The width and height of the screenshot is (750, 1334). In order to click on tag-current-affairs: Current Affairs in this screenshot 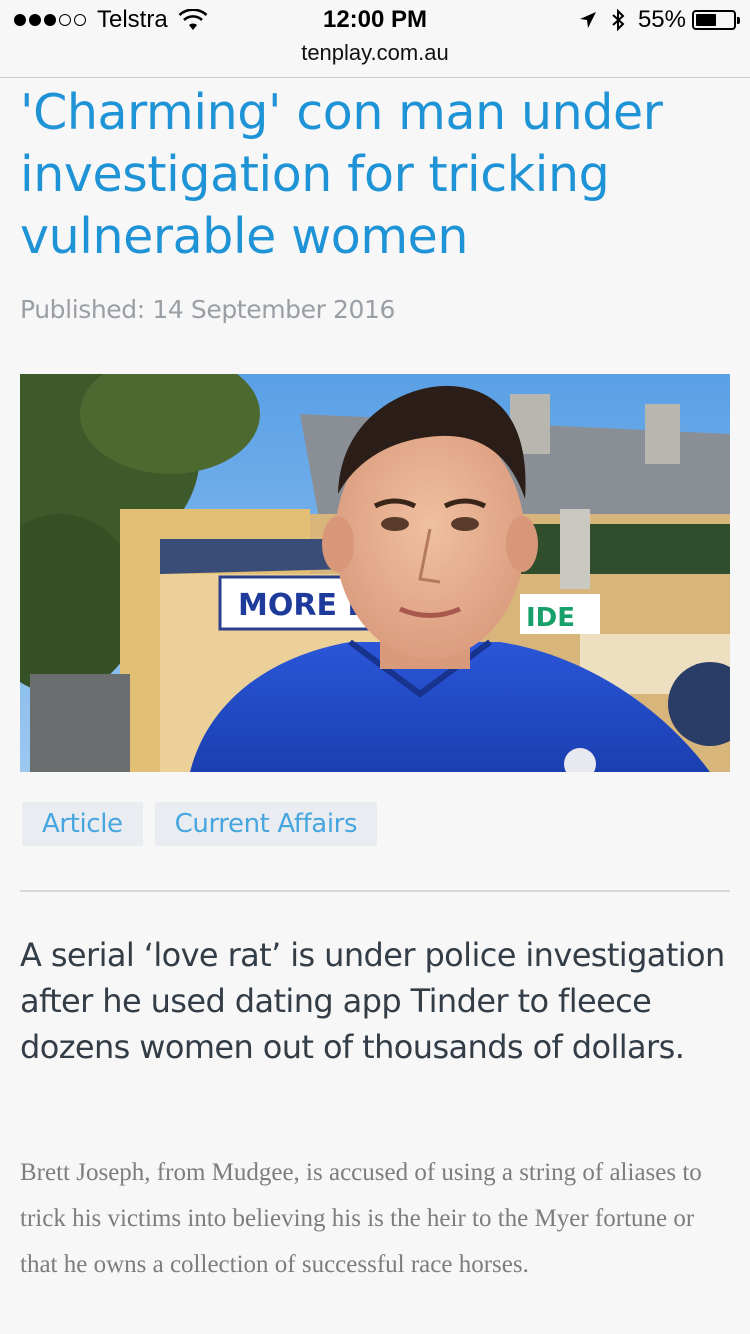, I will do `click(266, 824)`.